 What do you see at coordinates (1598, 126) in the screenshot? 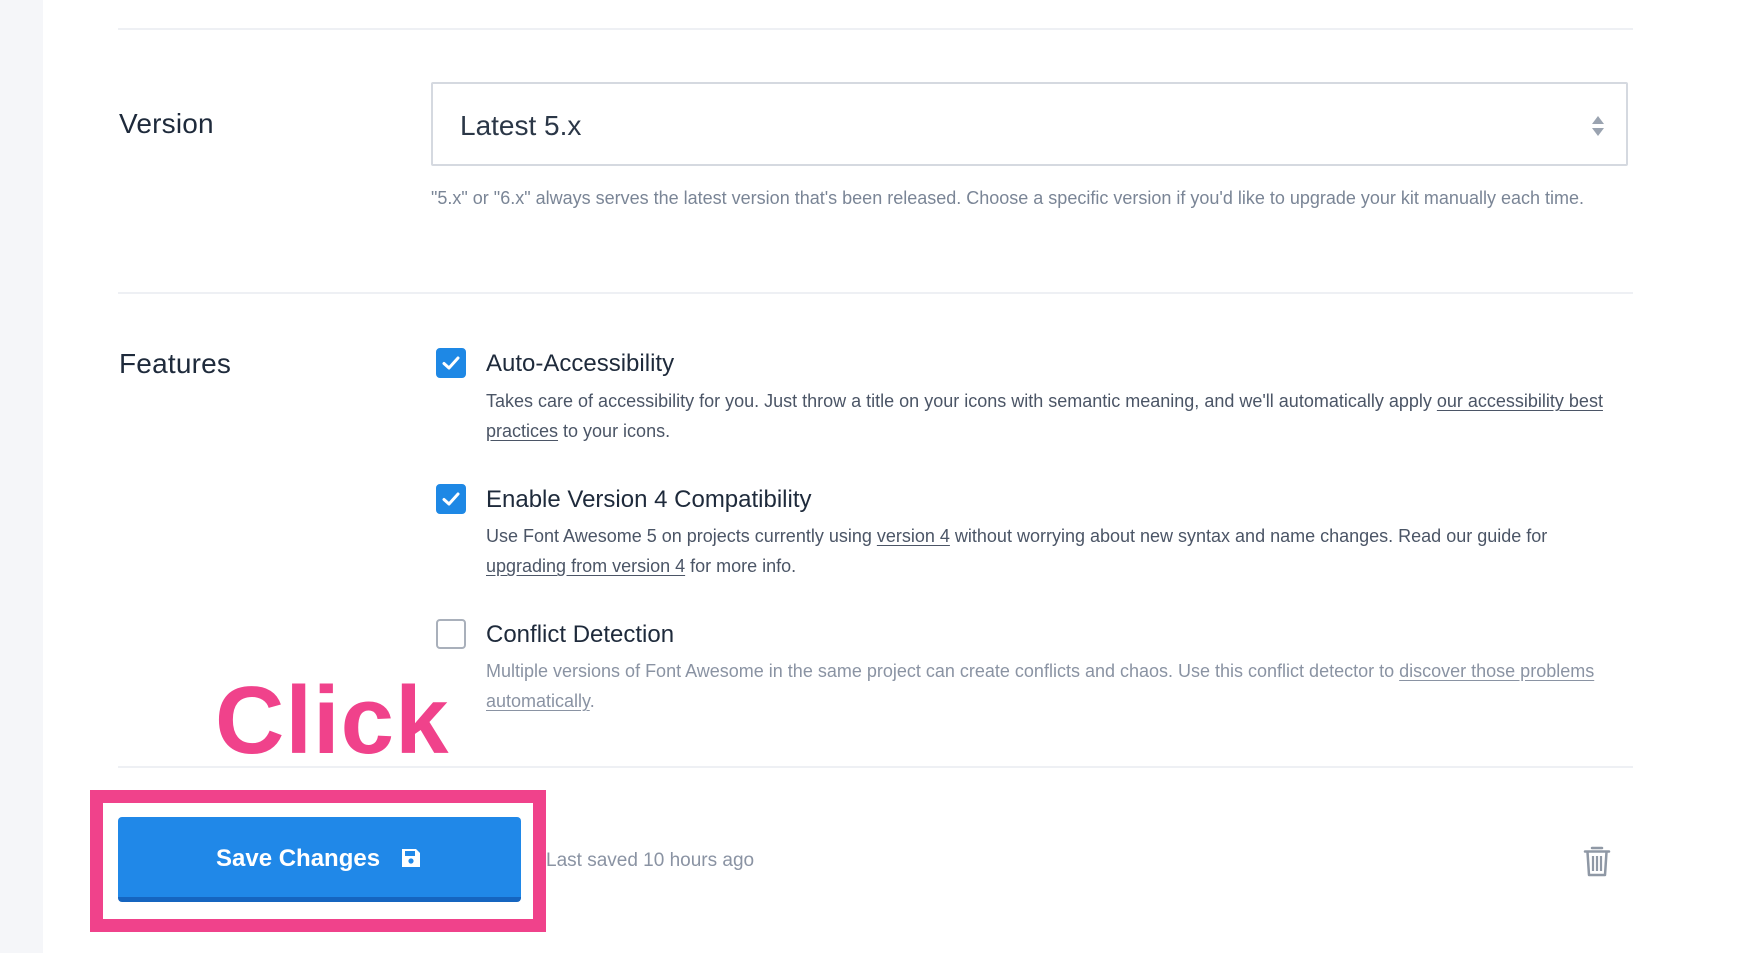
I see `select-arrows-icon` at bounding box center [1598, 126].